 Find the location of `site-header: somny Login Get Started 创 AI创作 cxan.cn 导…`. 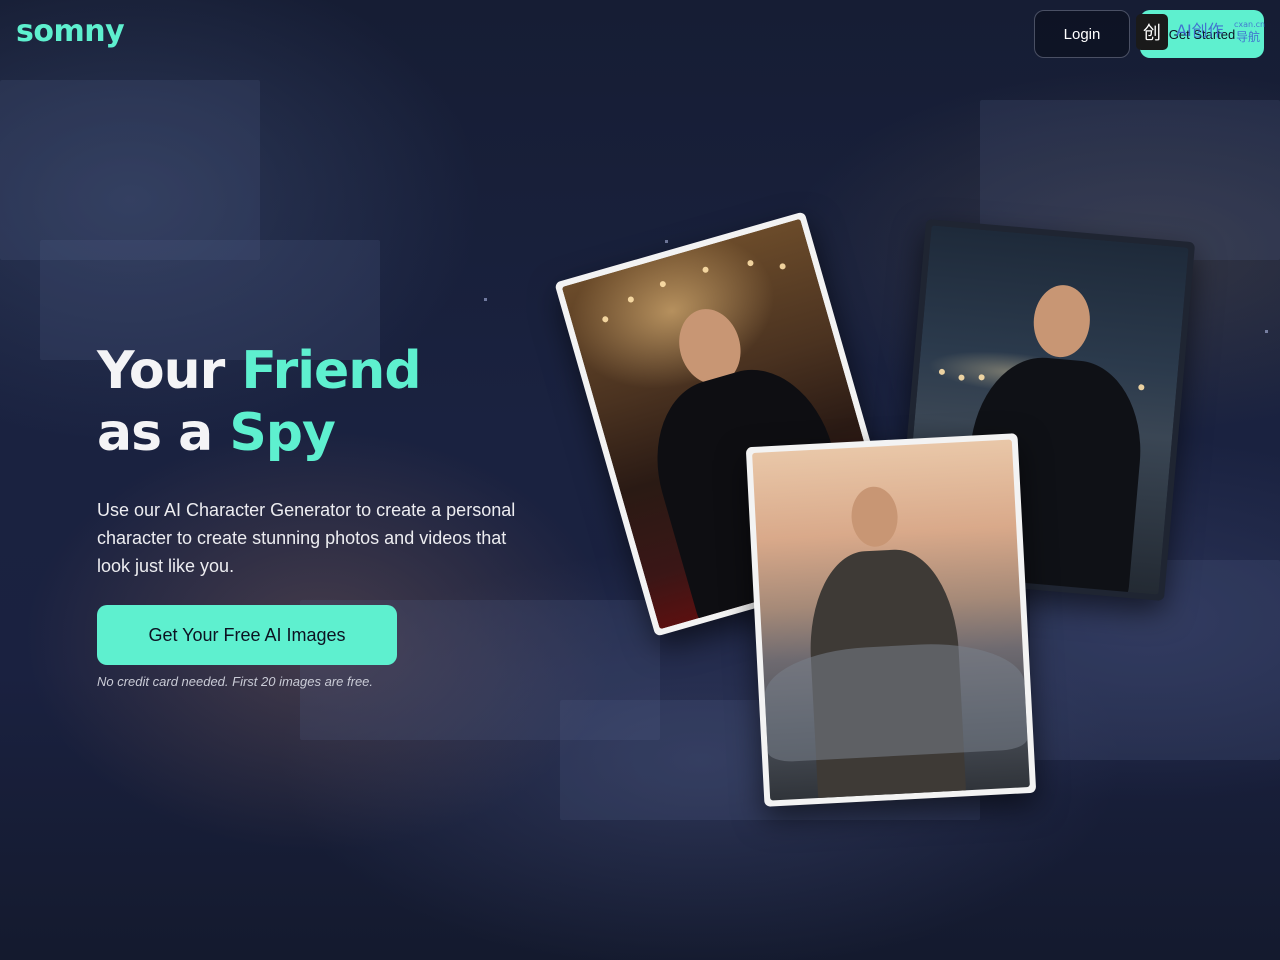

site-header: somny Login Get Started 创 AI创作 cxan.cn 导… is located at coordinates (640, 34).